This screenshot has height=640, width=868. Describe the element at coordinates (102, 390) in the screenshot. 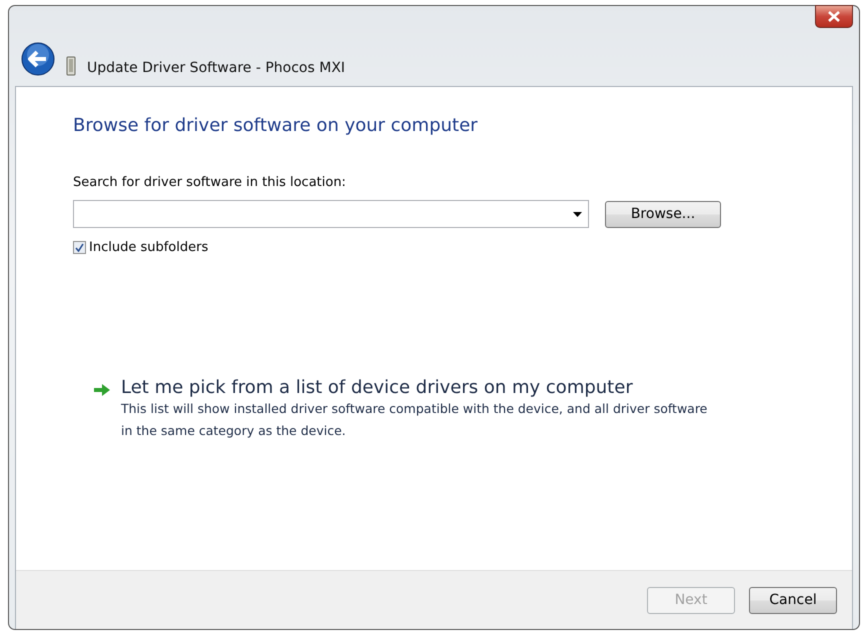

I see `arrow-icon` at that location.